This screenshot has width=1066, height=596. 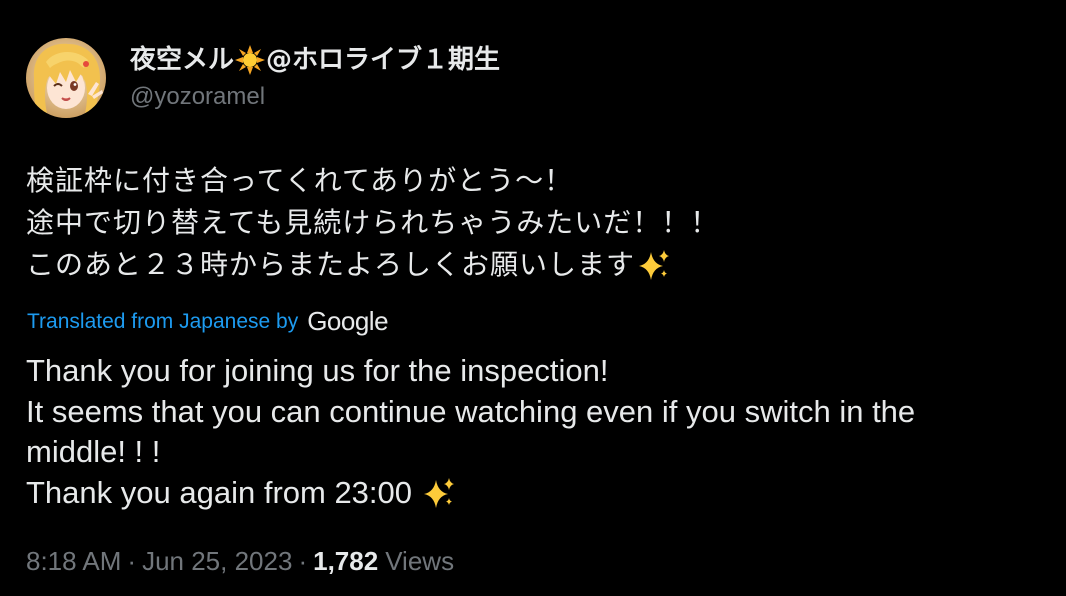 I want to click on tweet-line-jp-3: このあと２３時からまたよろしくお願いします, so click(x=331, y=264).